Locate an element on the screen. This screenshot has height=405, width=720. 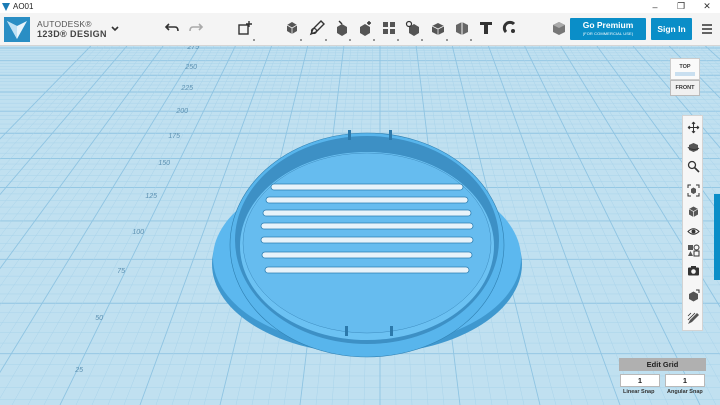
primitives-button is located at coordinates (292, 29).